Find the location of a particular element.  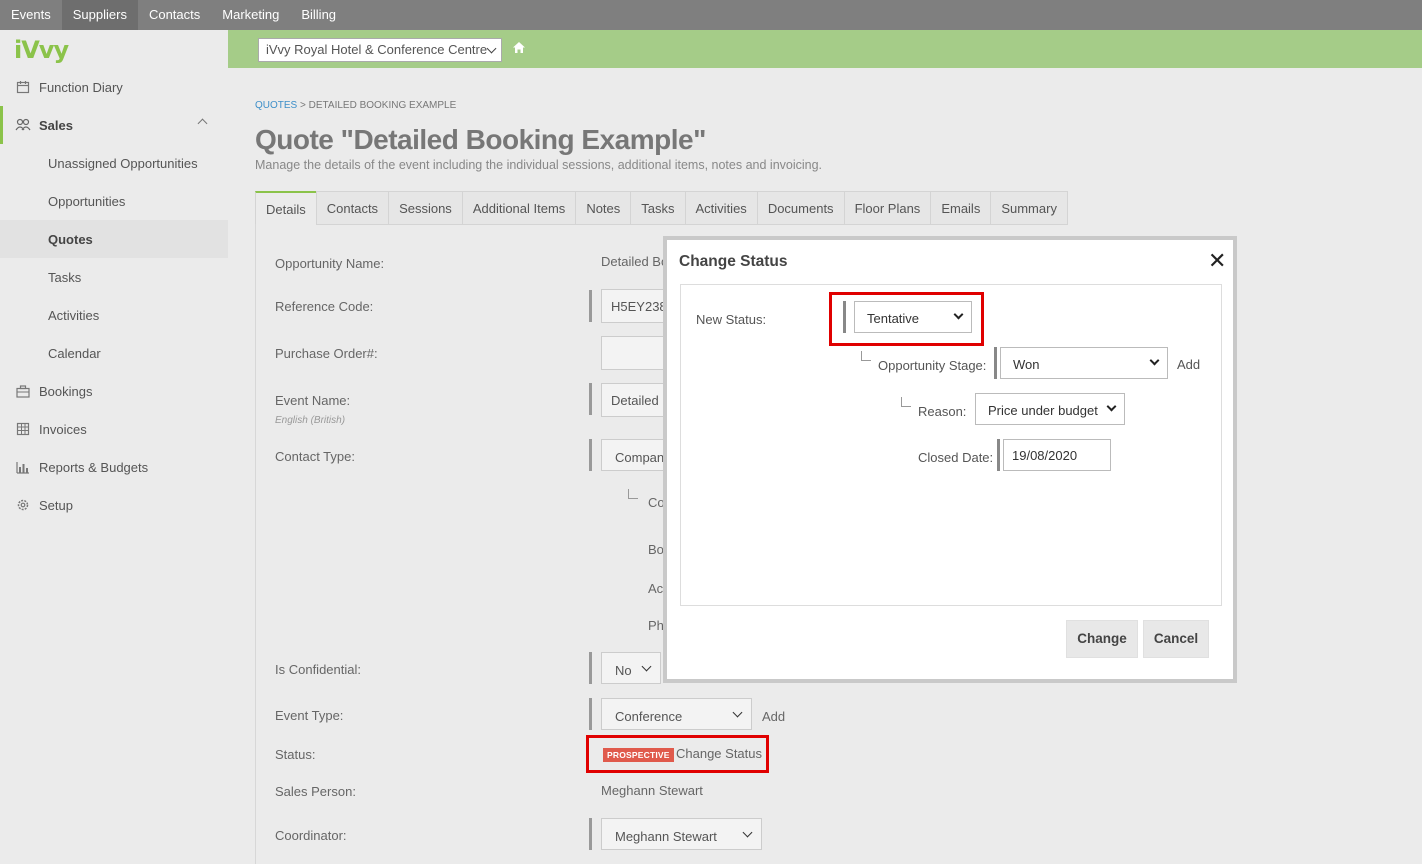

sidebar-item-activities: Activities is located at coordinates (114, 315).